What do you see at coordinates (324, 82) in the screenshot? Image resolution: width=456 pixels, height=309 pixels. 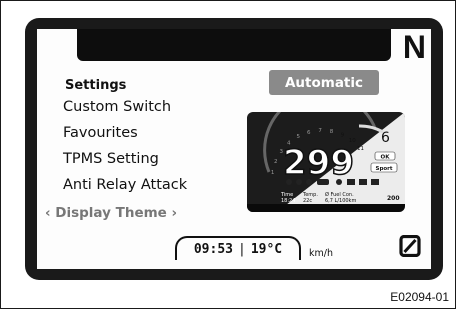 I see `theme-mode-button: Automatic` at bounding box center [324, 82].